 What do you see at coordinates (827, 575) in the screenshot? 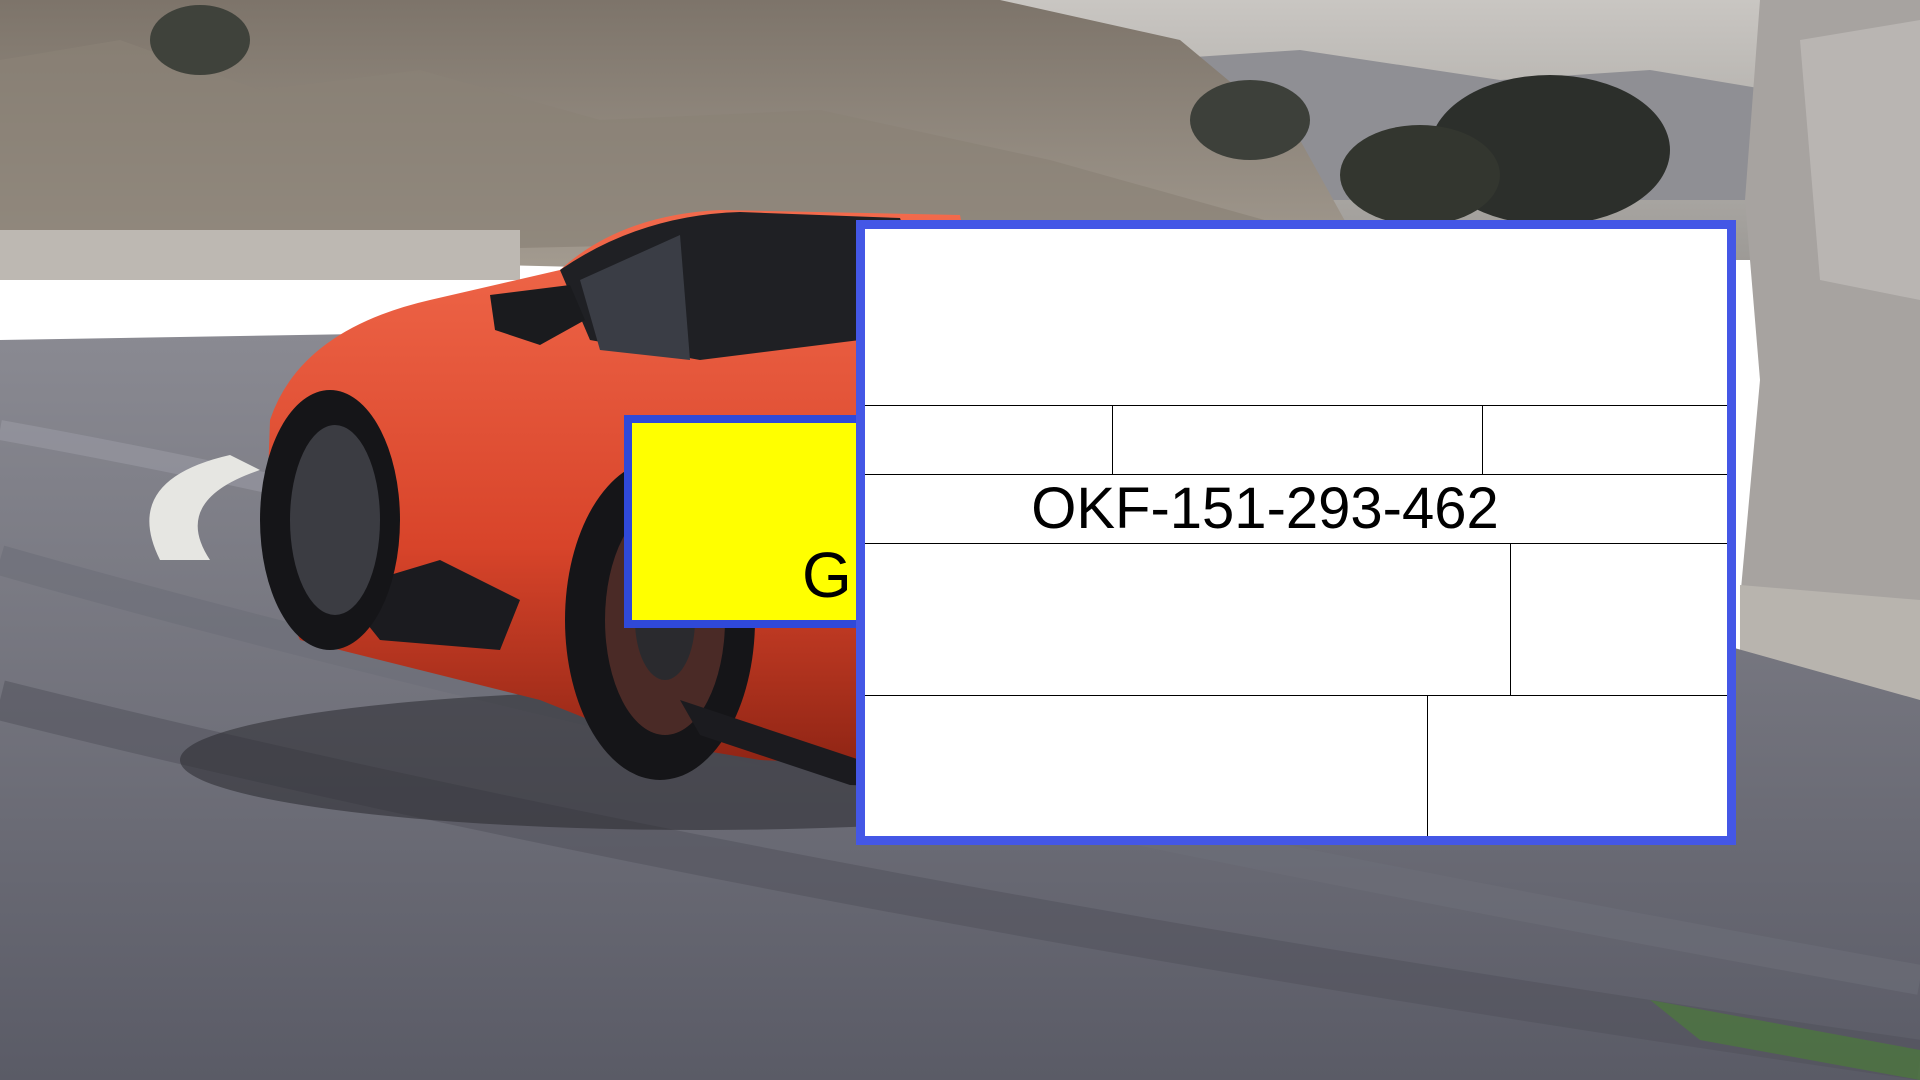
I see `yellow-popup-label: G` at bounding box center [827, 575].